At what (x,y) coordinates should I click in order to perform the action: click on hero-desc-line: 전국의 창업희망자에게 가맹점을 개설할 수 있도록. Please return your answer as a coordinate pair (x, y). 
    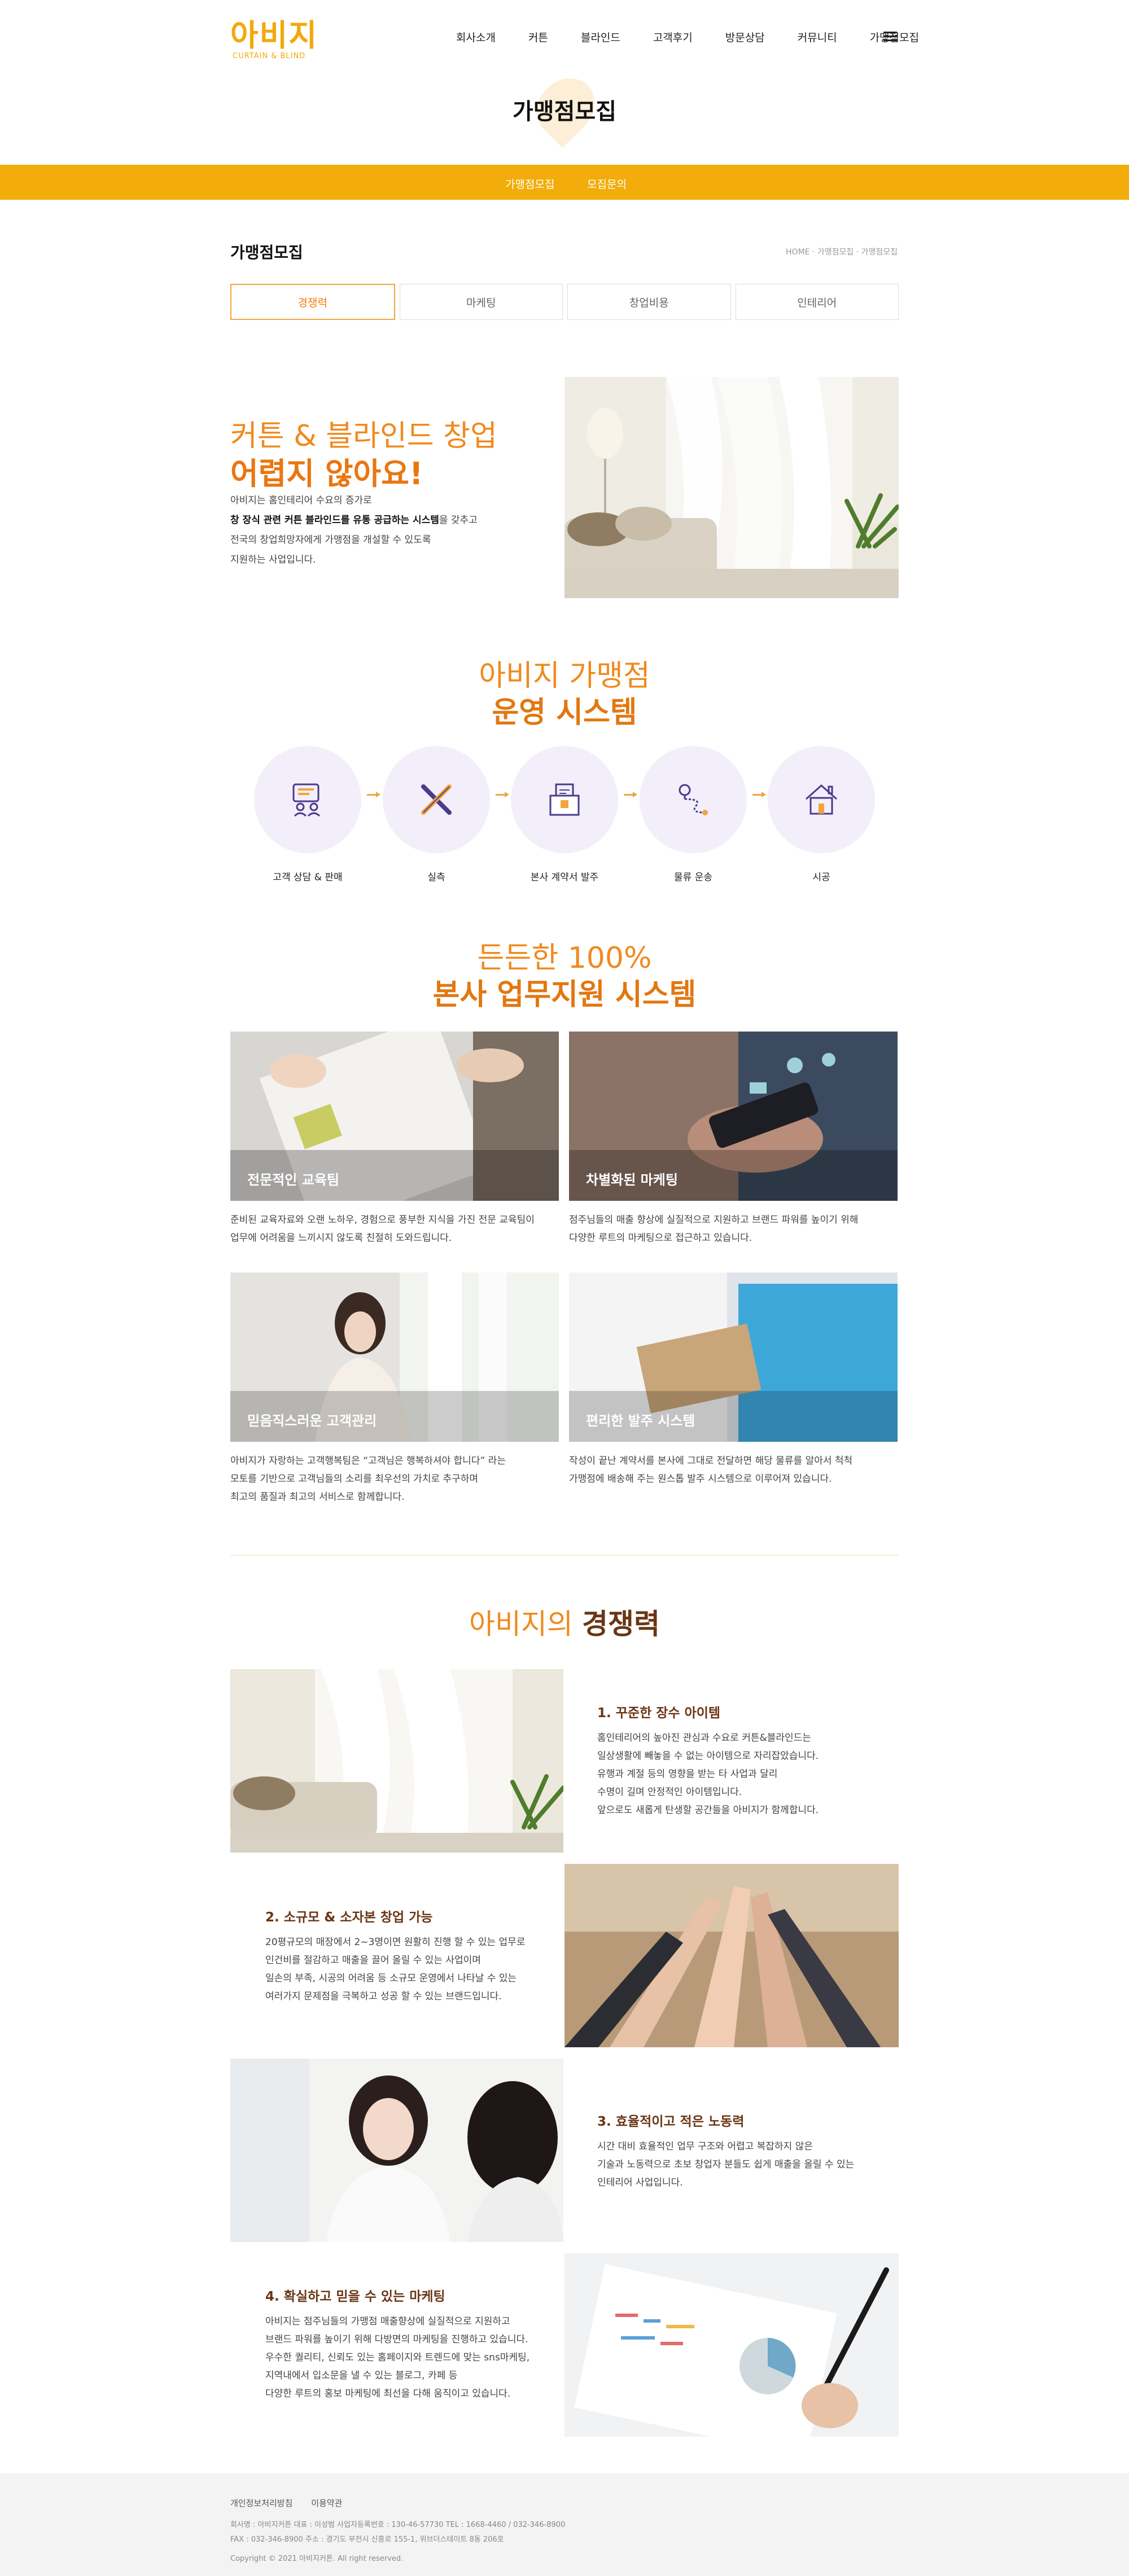
    Looking at the image, I should click on (330, 540).